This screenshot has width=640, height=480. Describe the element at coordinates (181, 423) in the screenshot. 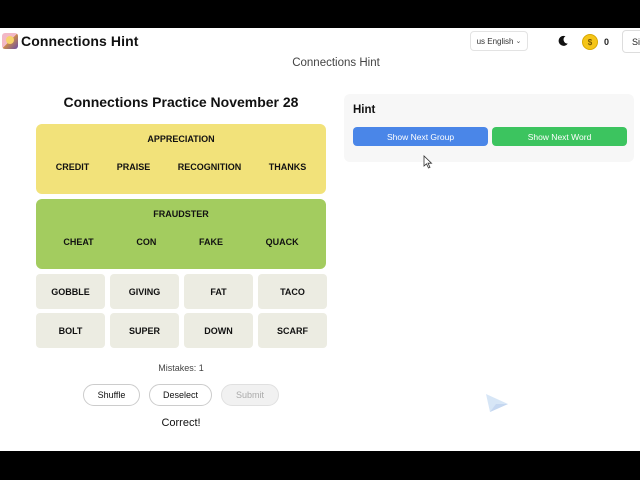

I see `result-message: Correct!` at that location.